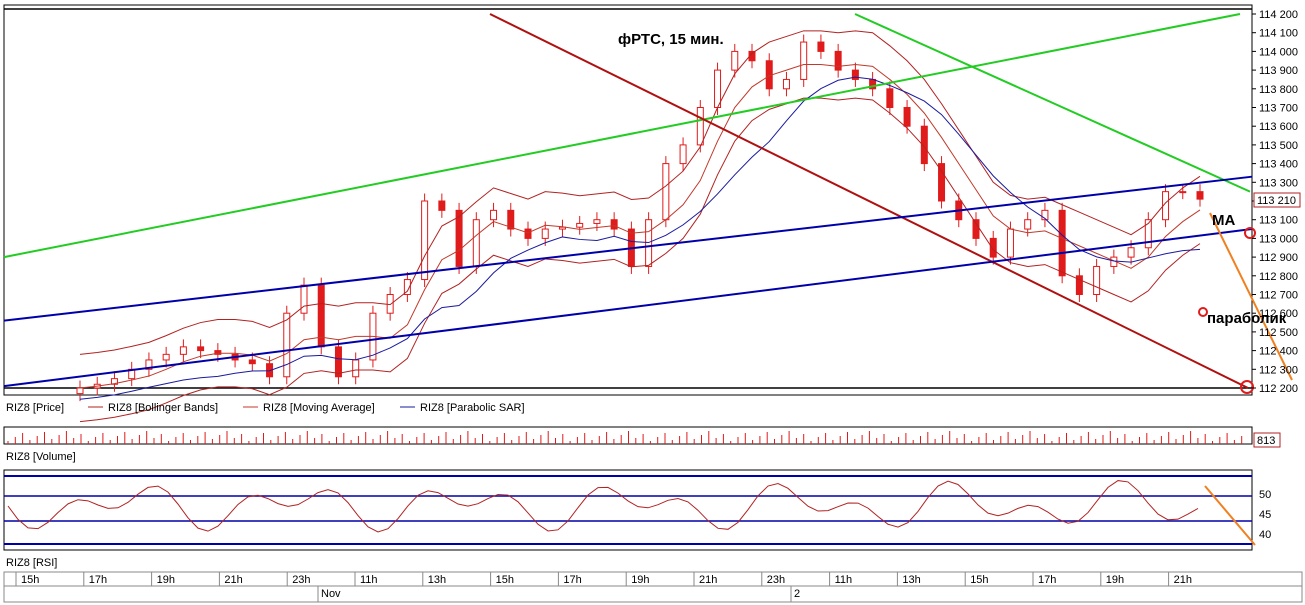  What do you see at coordinates (1223, 220) in the screenshot?
I see `annotation-ma: MA` at bounding box center [1223, 220].